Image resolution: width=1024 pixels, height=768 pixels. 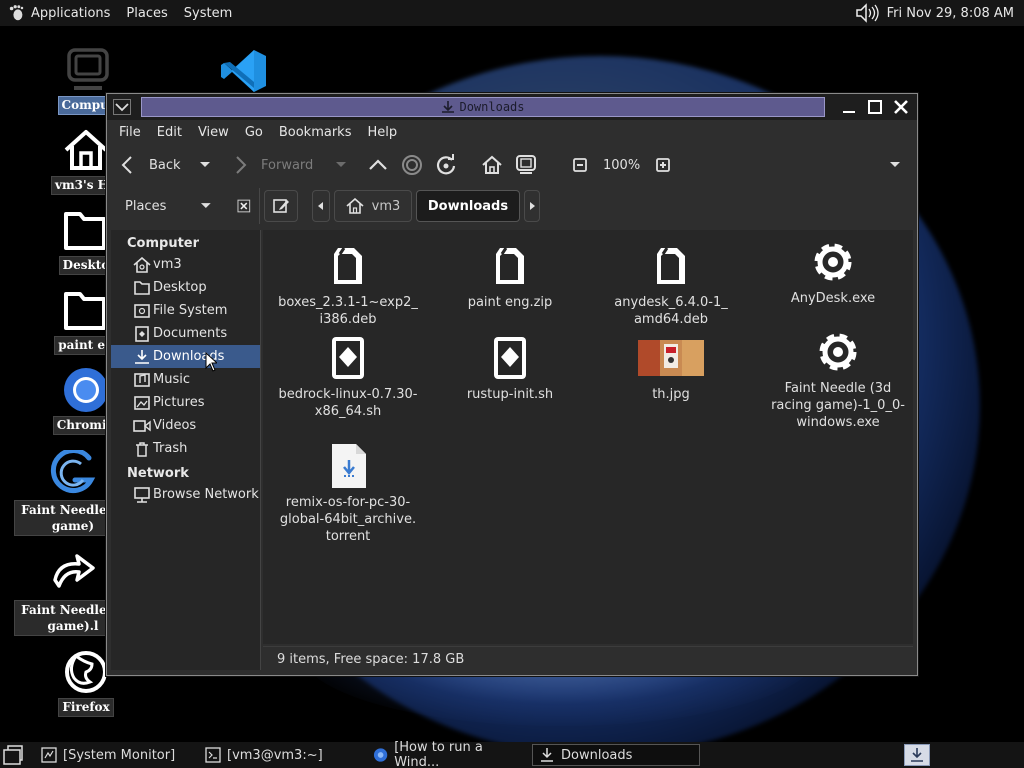 What do you see at coordinates (348, 285) in the screenshot?
I see `file-item: boxes_2.3.1-1~exp2_ i386.deb` at bounding box center [348, 285].